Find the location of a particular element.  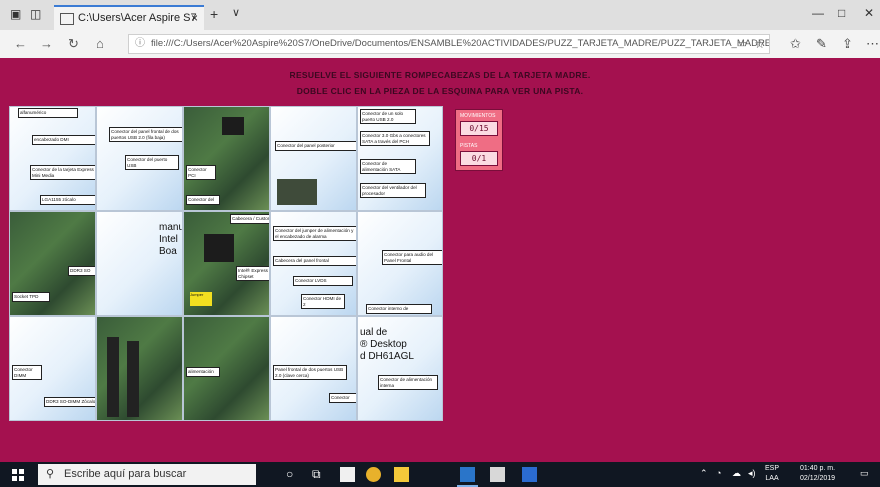

language-sub: LAA is located at coordinates (772, 478).